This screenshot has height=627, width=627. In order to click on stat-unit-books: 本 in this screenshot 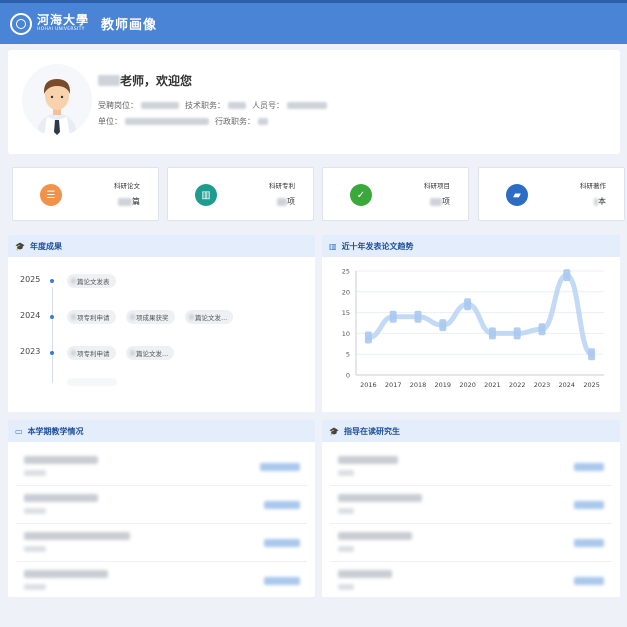, I will do `click(602, 201)`.